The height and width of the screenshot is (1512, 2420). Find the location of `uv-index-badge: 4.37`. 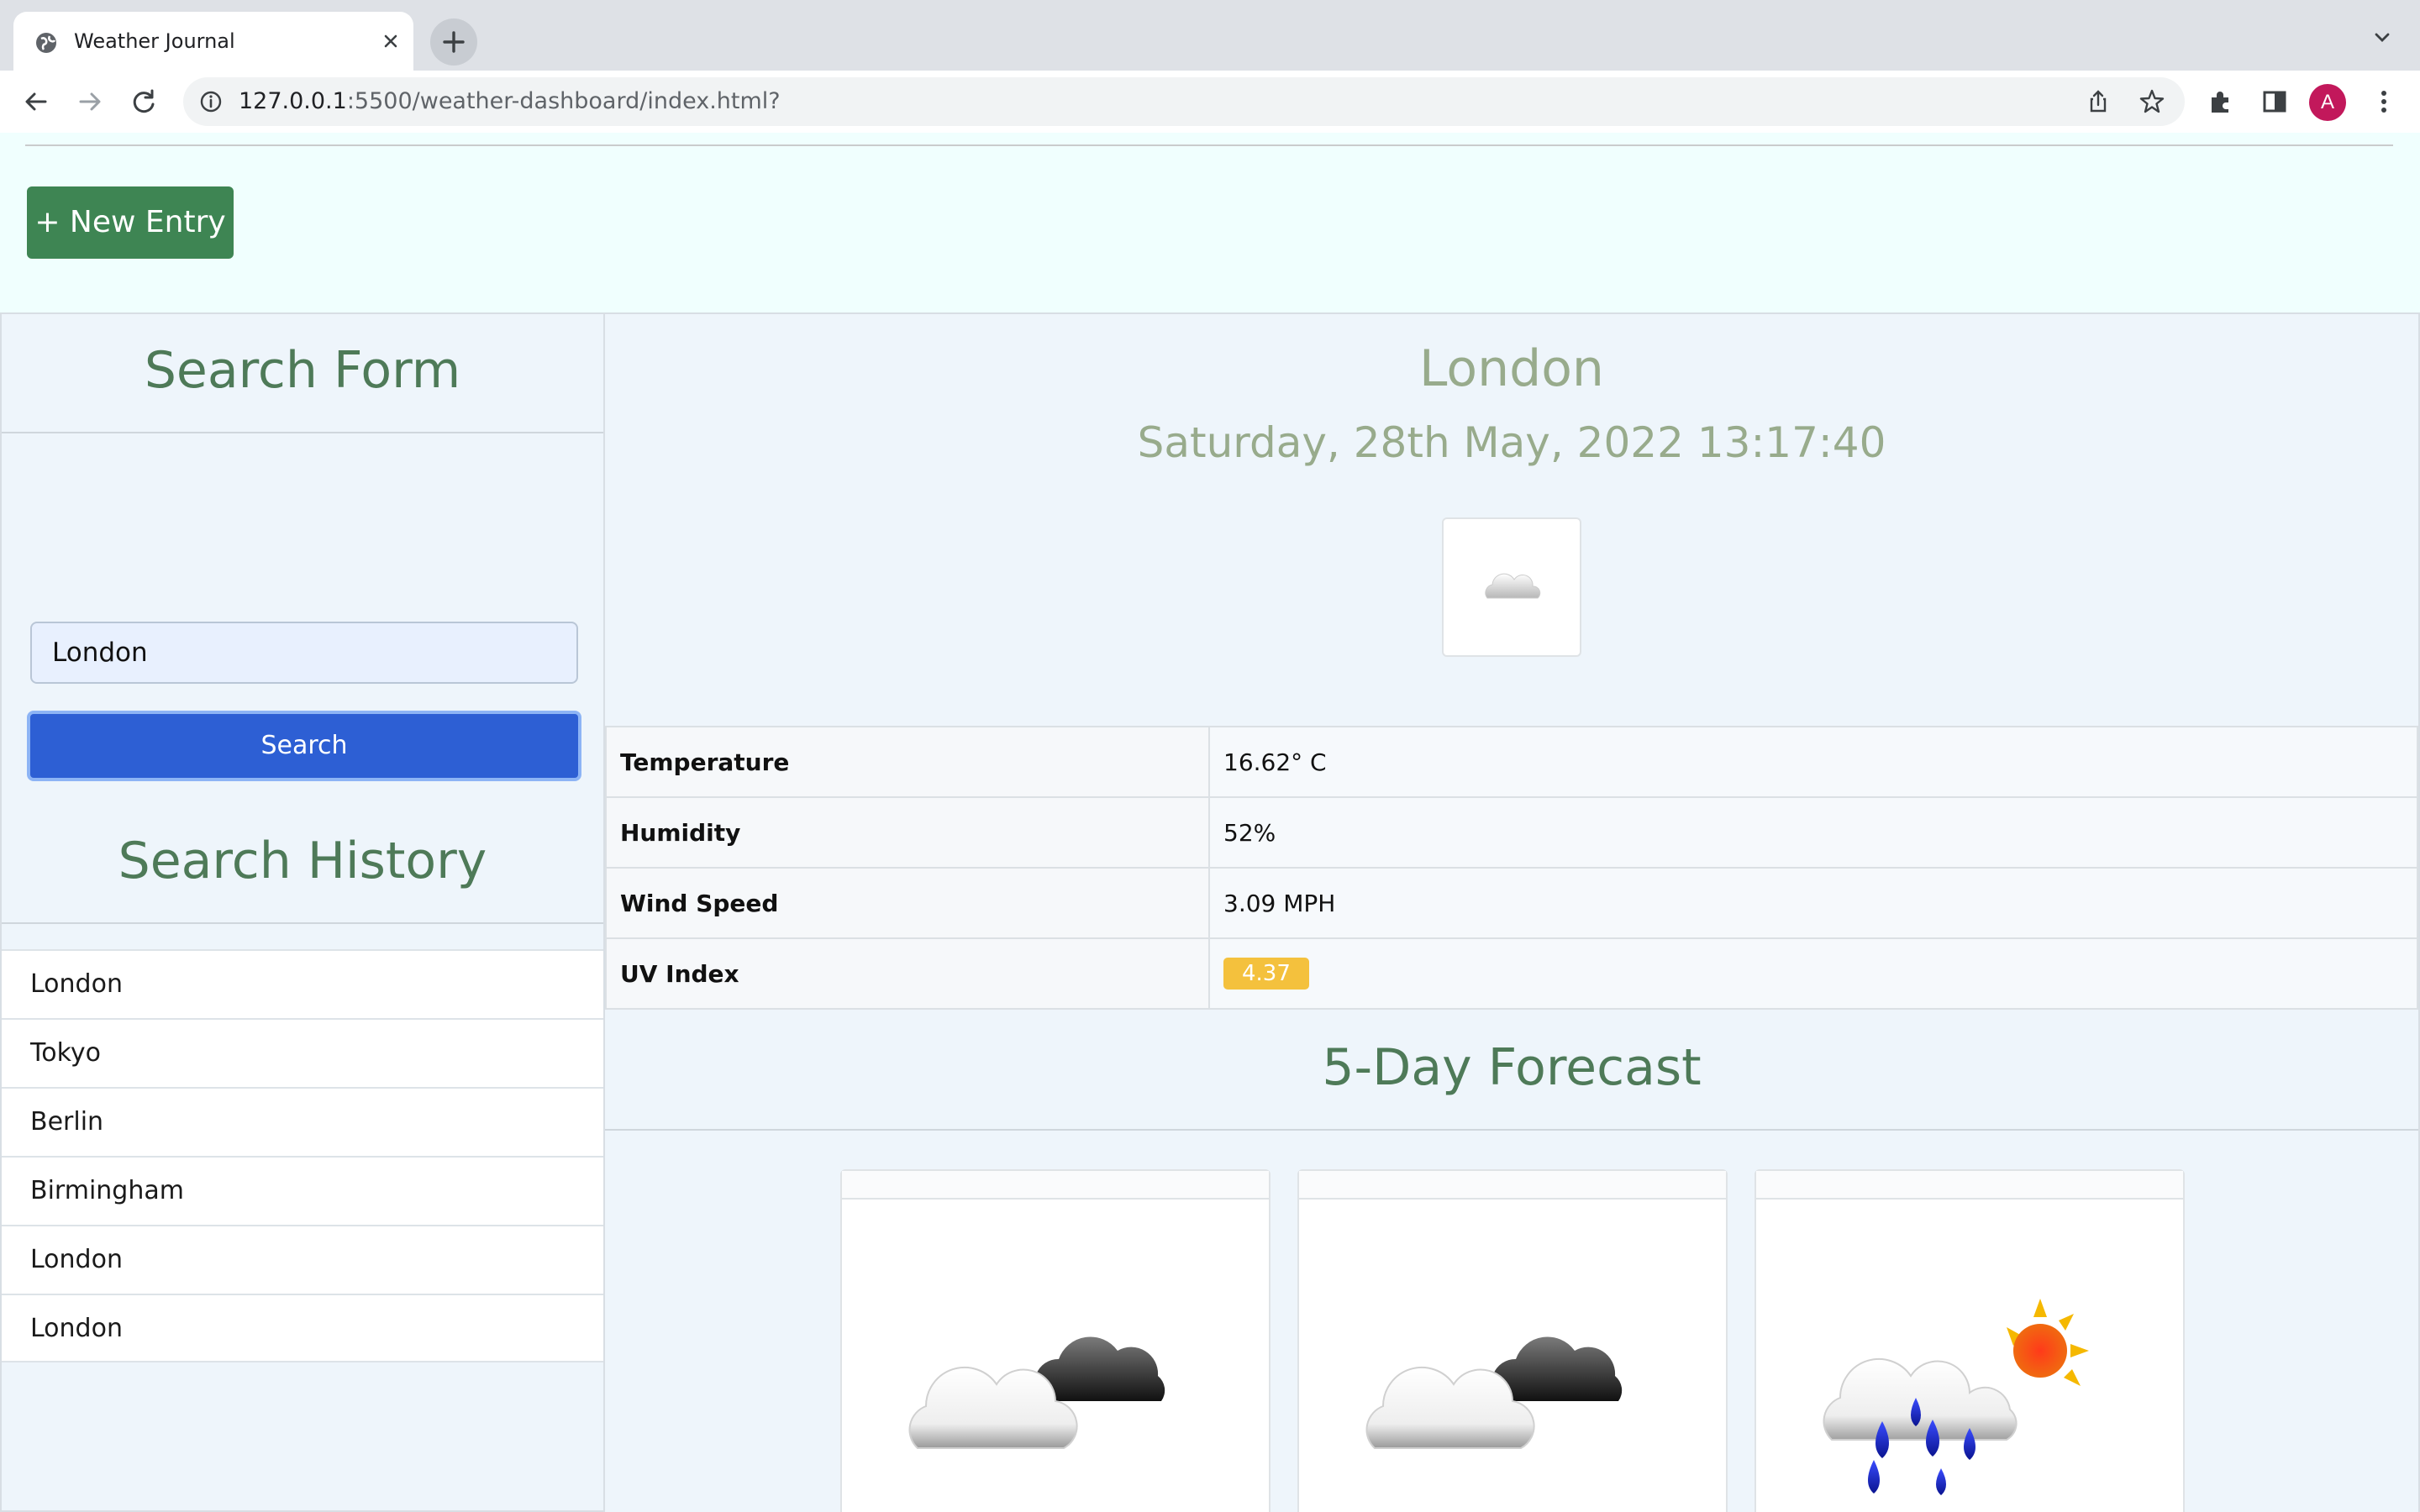

uv-index-badge: 4.37 is located at coordinates (1266, 974).